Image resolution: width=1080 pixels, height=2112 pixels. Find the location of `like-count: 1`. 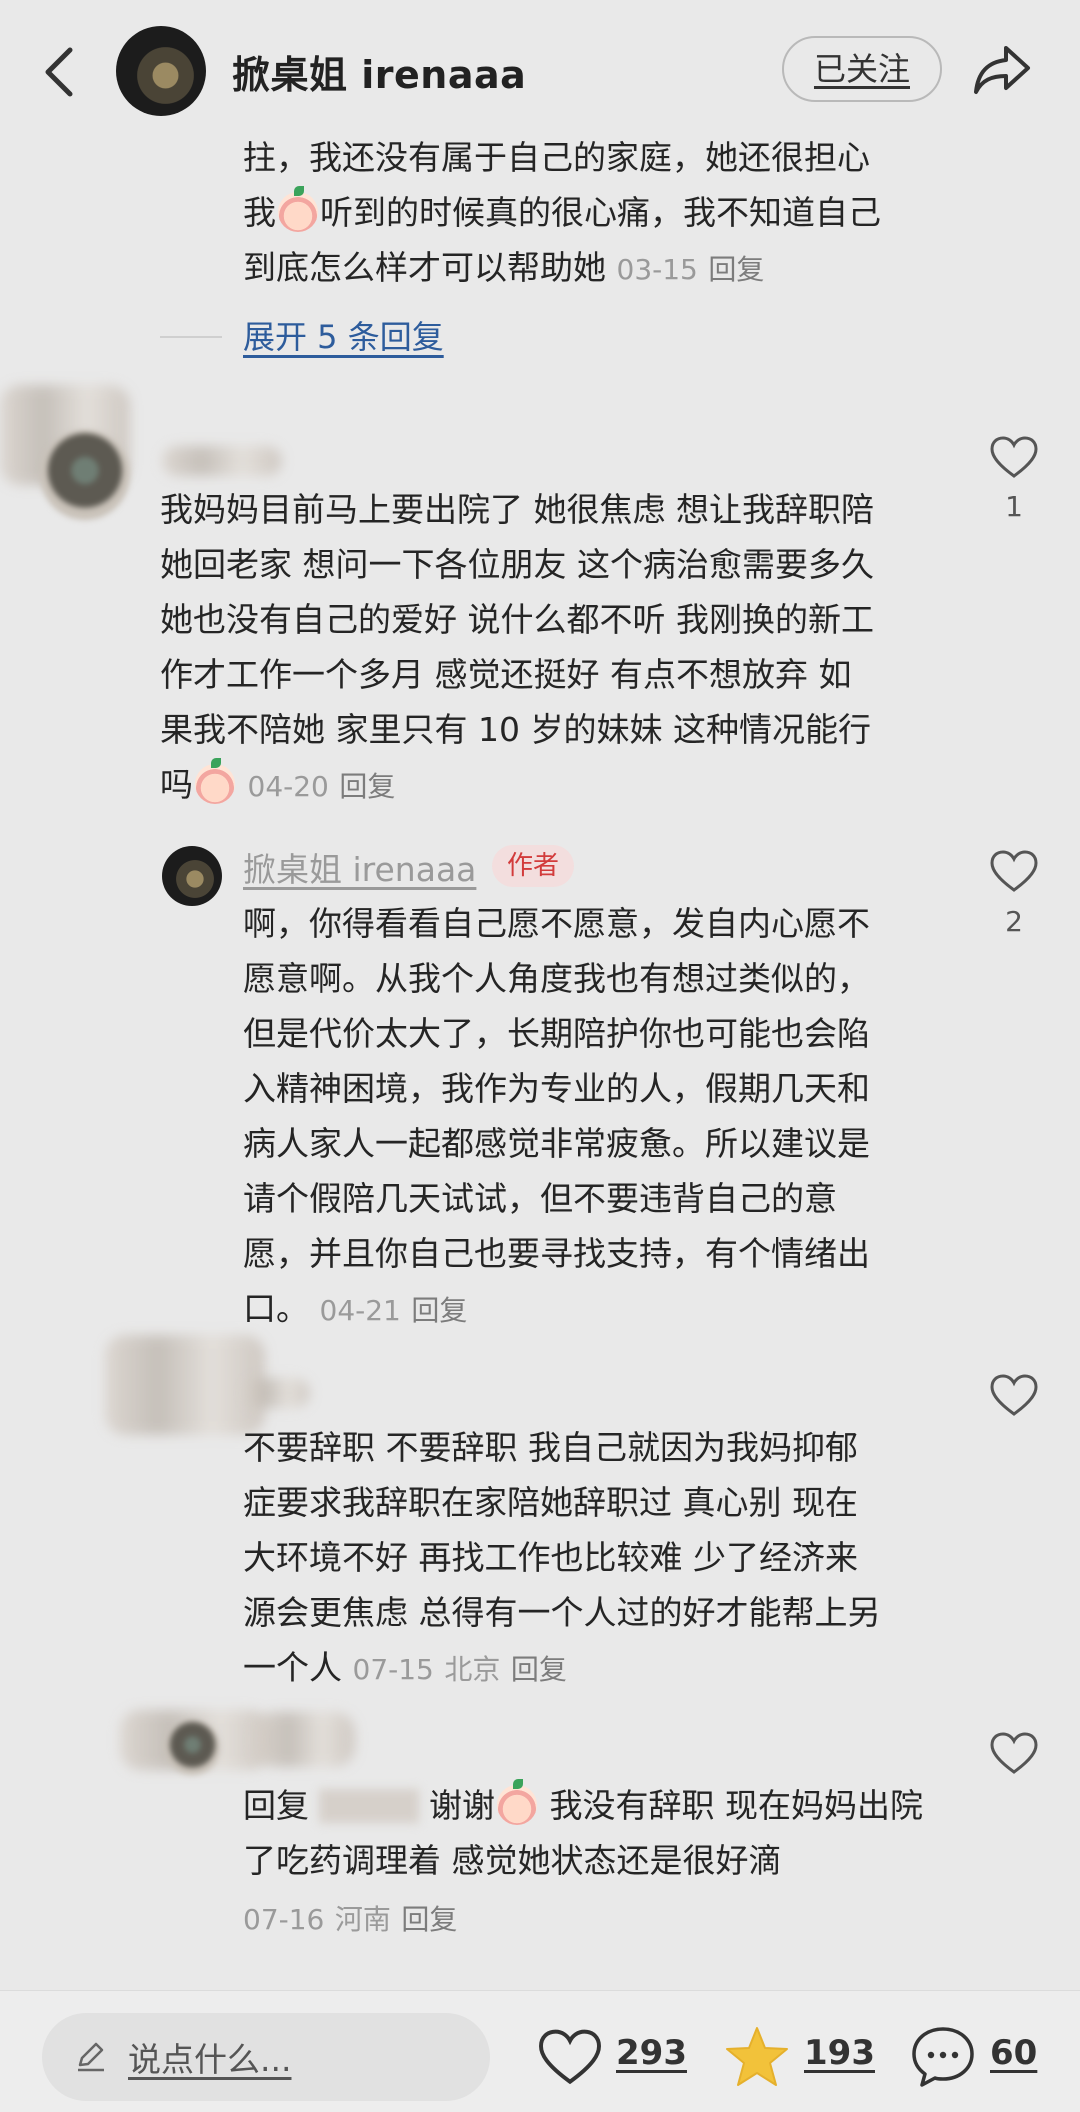

like-count: 1 is located at coordinates (1014, 506).